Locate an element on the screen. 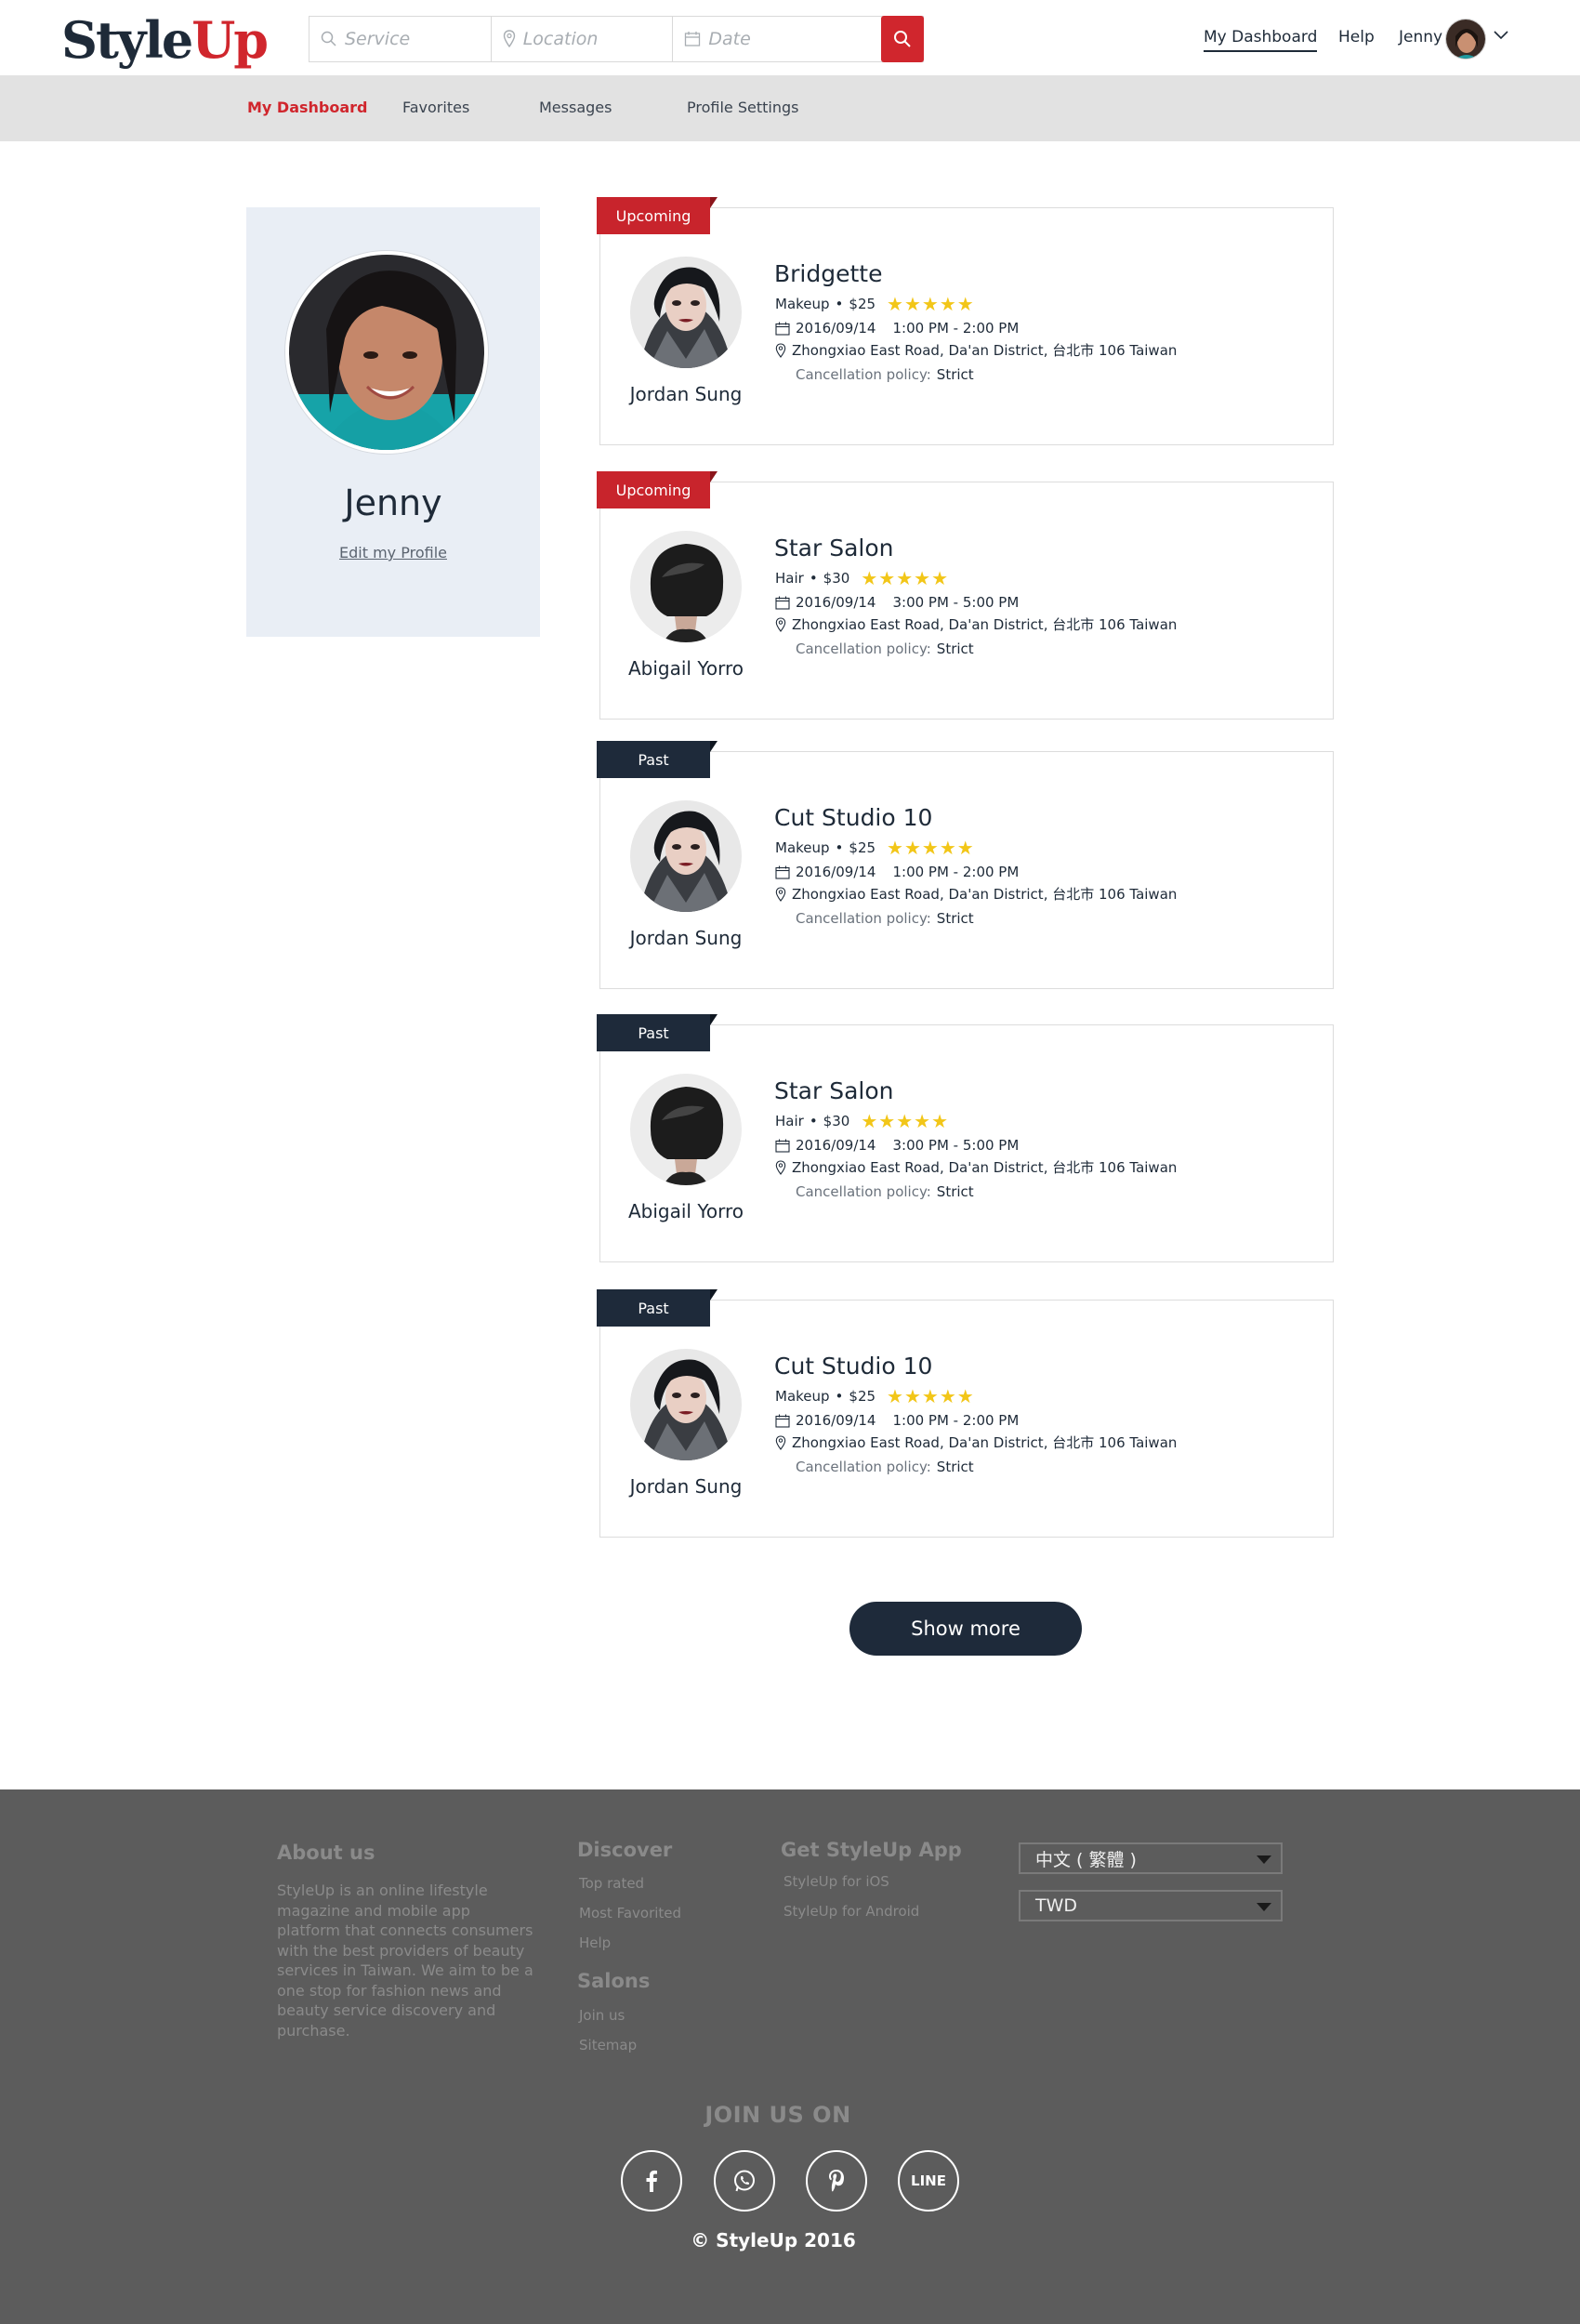  subnav-favorites: Favorites is located at coordinates (435, 107).